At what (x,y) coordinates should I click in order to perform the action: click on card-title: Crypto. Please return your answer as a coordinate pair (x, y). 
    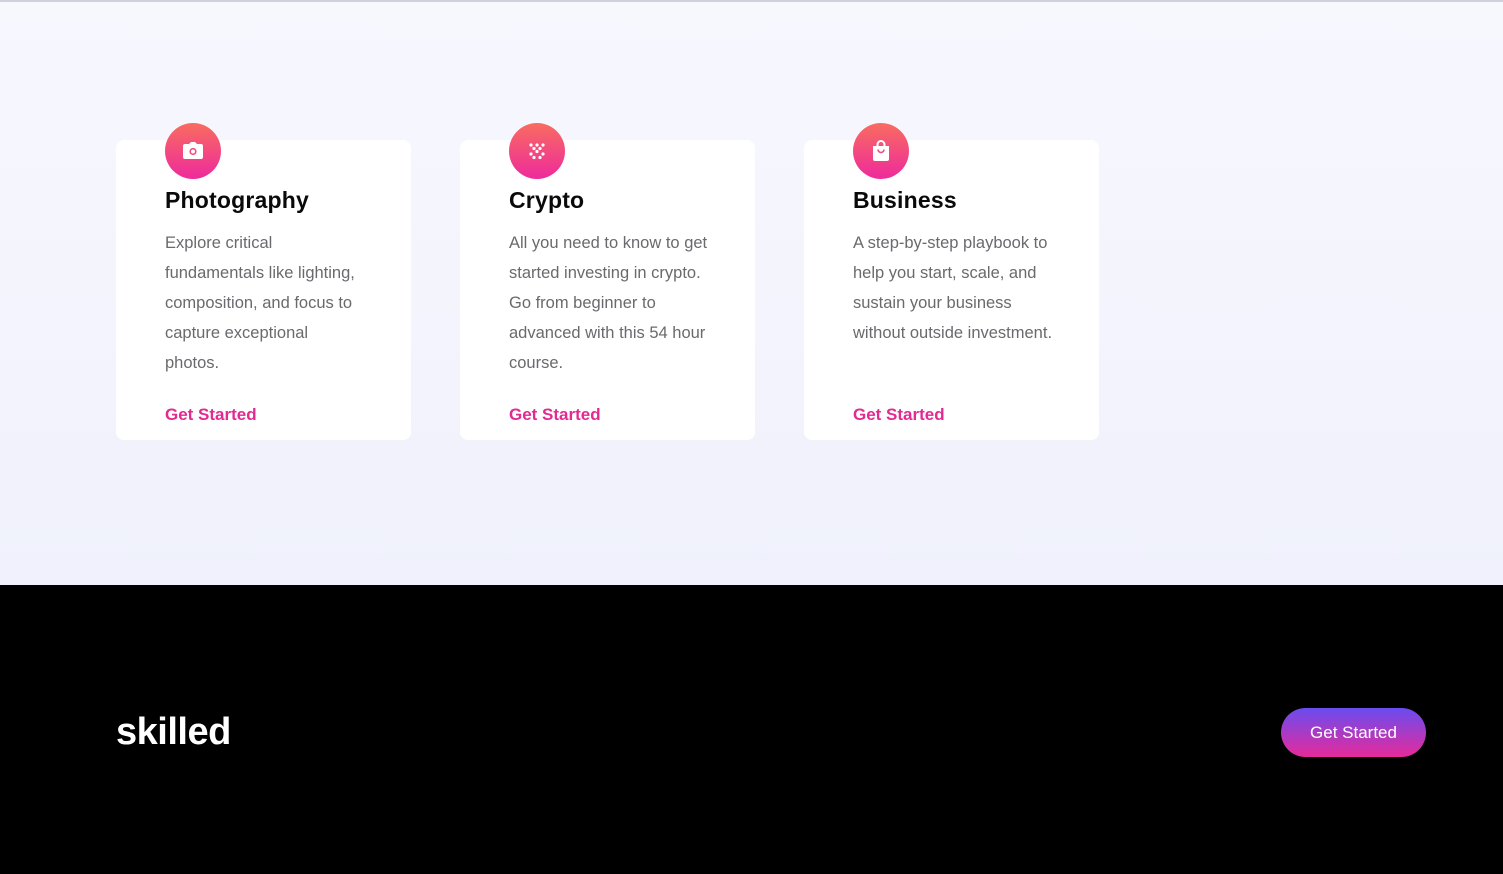
    Looking at the image, I should click on (547, 200).